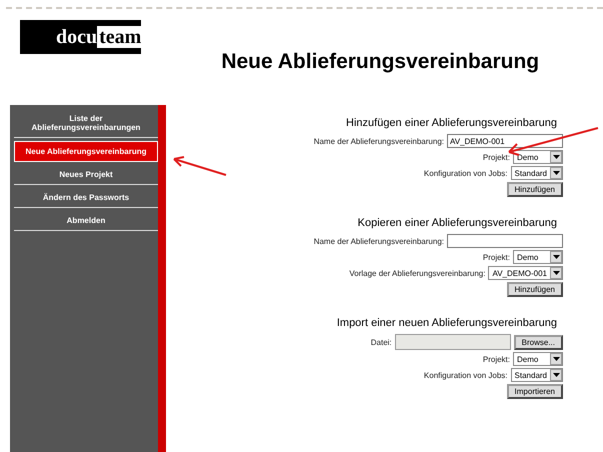  Describe the element at coordinates (451, 123) in the screenshot. I see `section-heading: Hinzufügen einer Ablieferungsvereinbarung` at that location.